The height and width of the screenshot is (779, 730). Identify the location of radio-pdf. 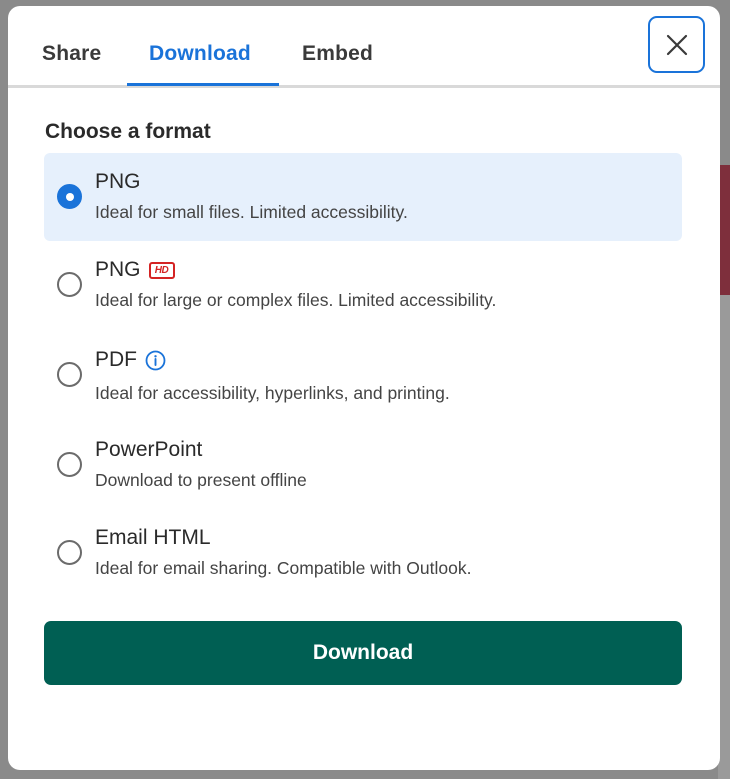
(69, 374).